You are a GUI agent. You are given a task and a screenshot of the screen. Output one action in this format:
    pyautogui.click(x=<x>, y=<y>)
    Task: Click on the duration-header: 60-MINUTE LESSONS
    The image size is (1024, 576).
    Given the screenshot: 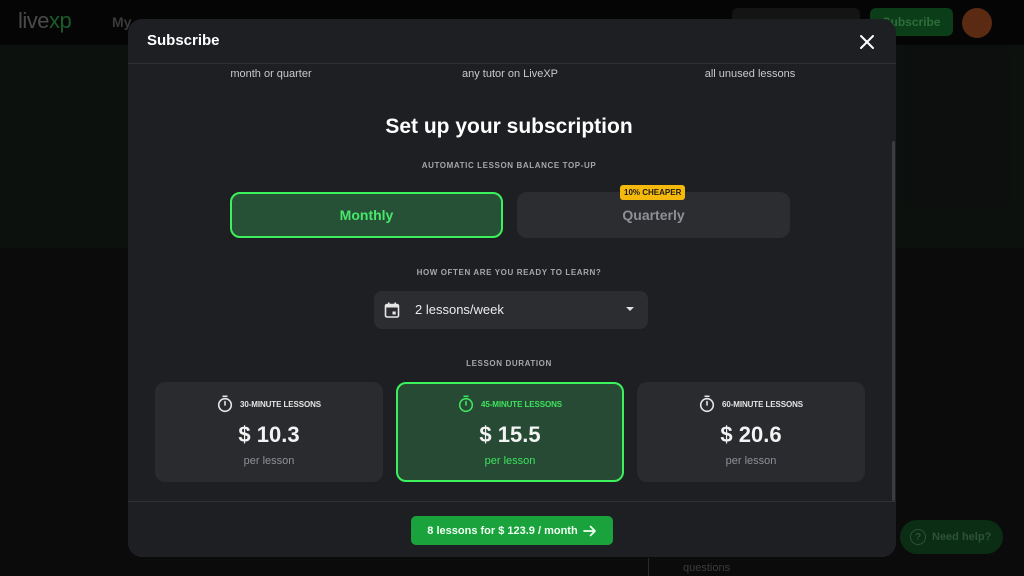 What is the action you would take?
    pyautogui.click(x=751, y=404)
    